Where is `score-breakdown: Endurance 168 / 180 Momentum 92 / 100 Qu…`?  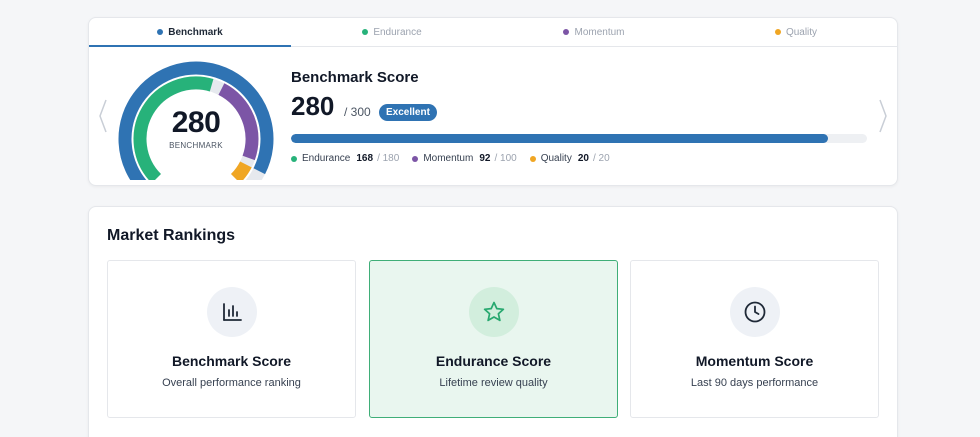 score-breakdown: Endurance 168 / 180 Momentum 92 / 100 Qu… is located at coordinates (457, 158).